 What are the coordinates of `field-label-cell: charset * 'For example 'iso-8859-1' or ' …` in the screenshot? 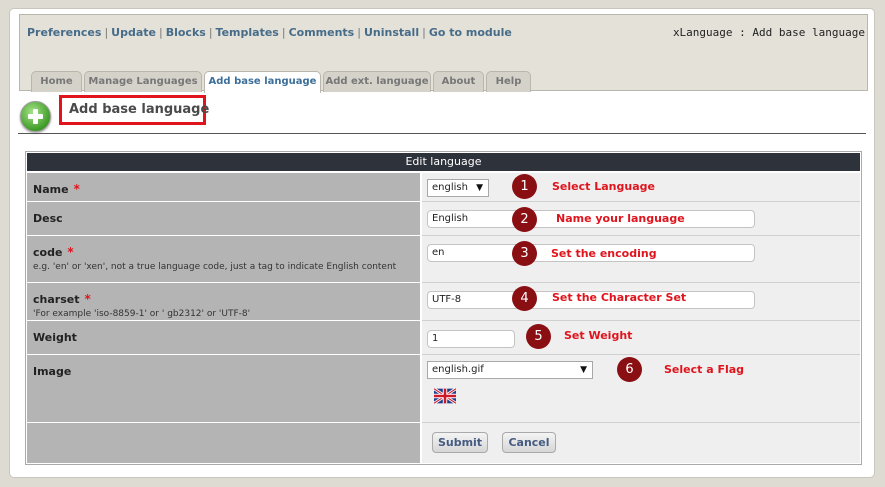 It's located at (223, 302).